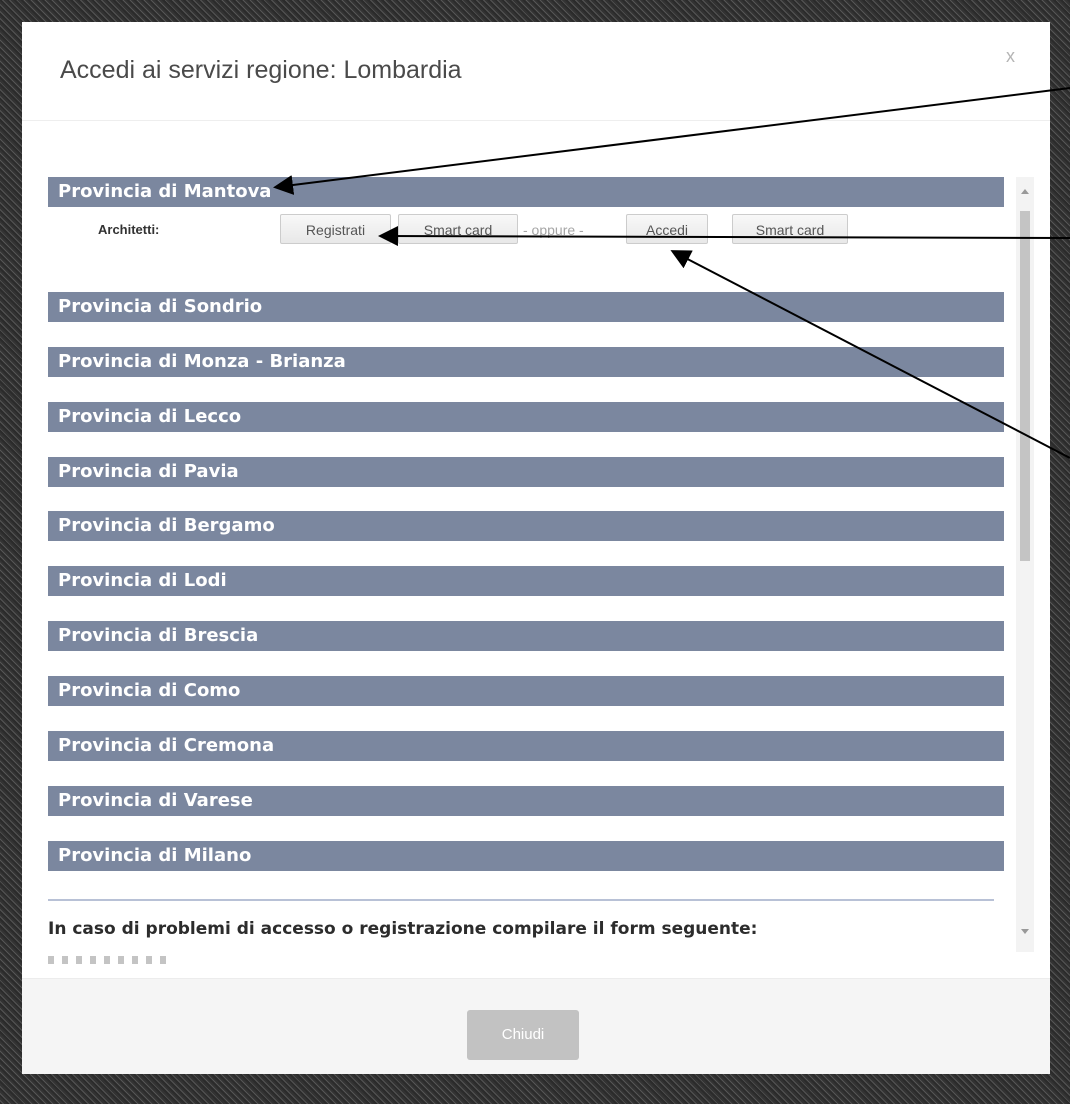  What do you see at coordinates (1010, 56) in the screenshot?
I see `close-icon: x` at bounding box center [1010, 56].